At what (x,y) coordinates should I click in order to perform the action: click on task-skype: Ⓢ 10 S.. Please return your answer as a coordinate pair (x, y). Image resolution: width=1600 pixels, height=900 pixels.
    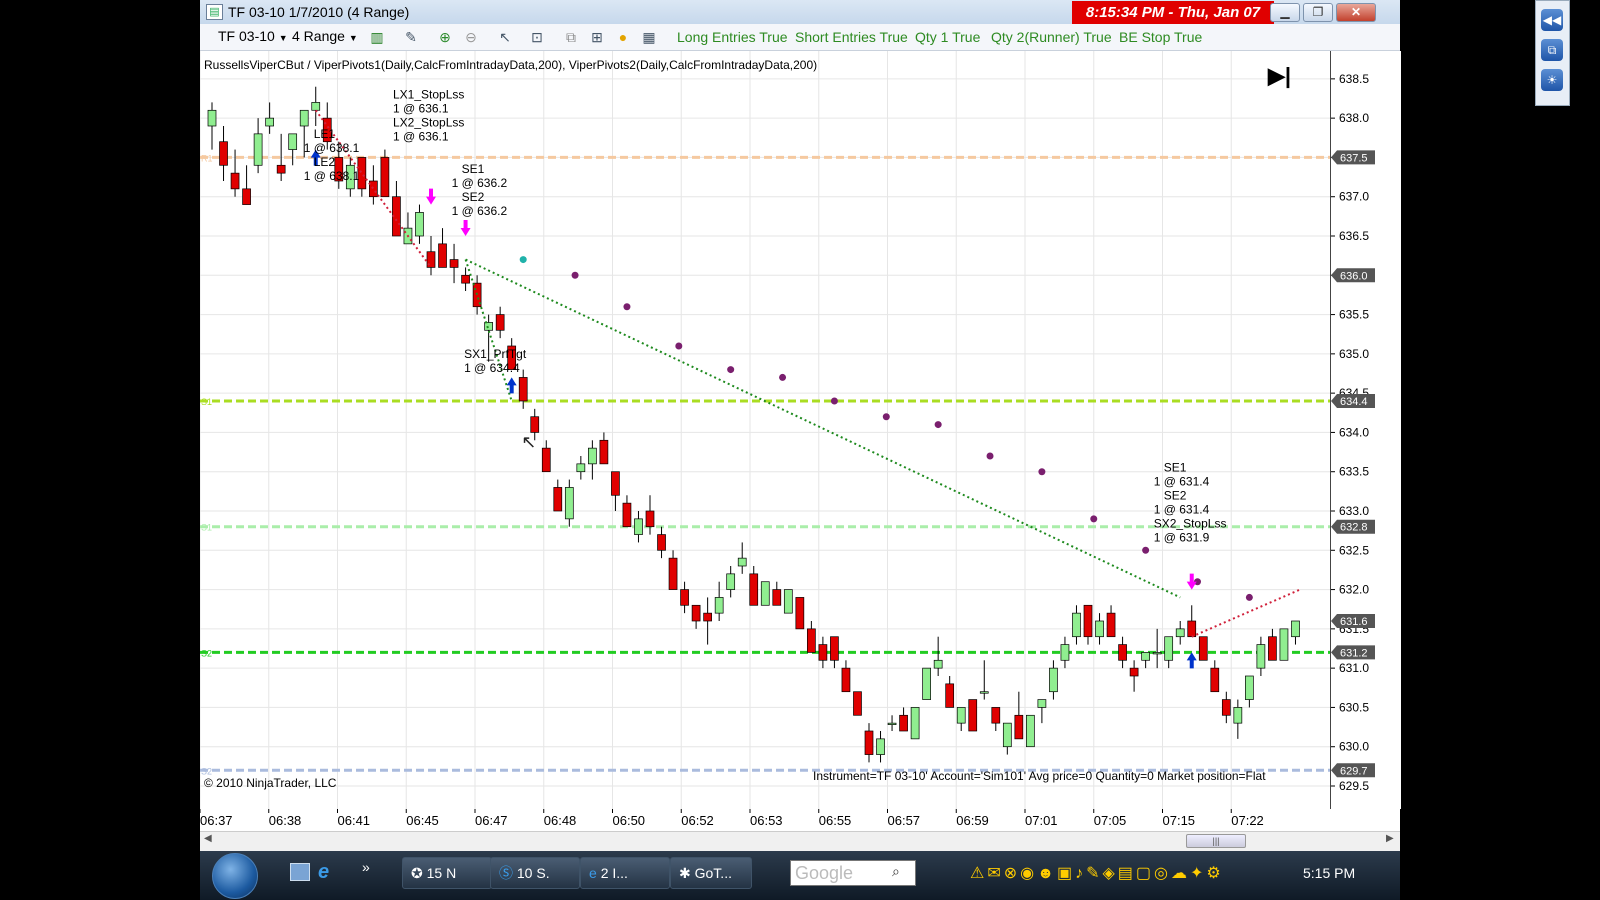
    Looking at the image, I should click on (535, 873).